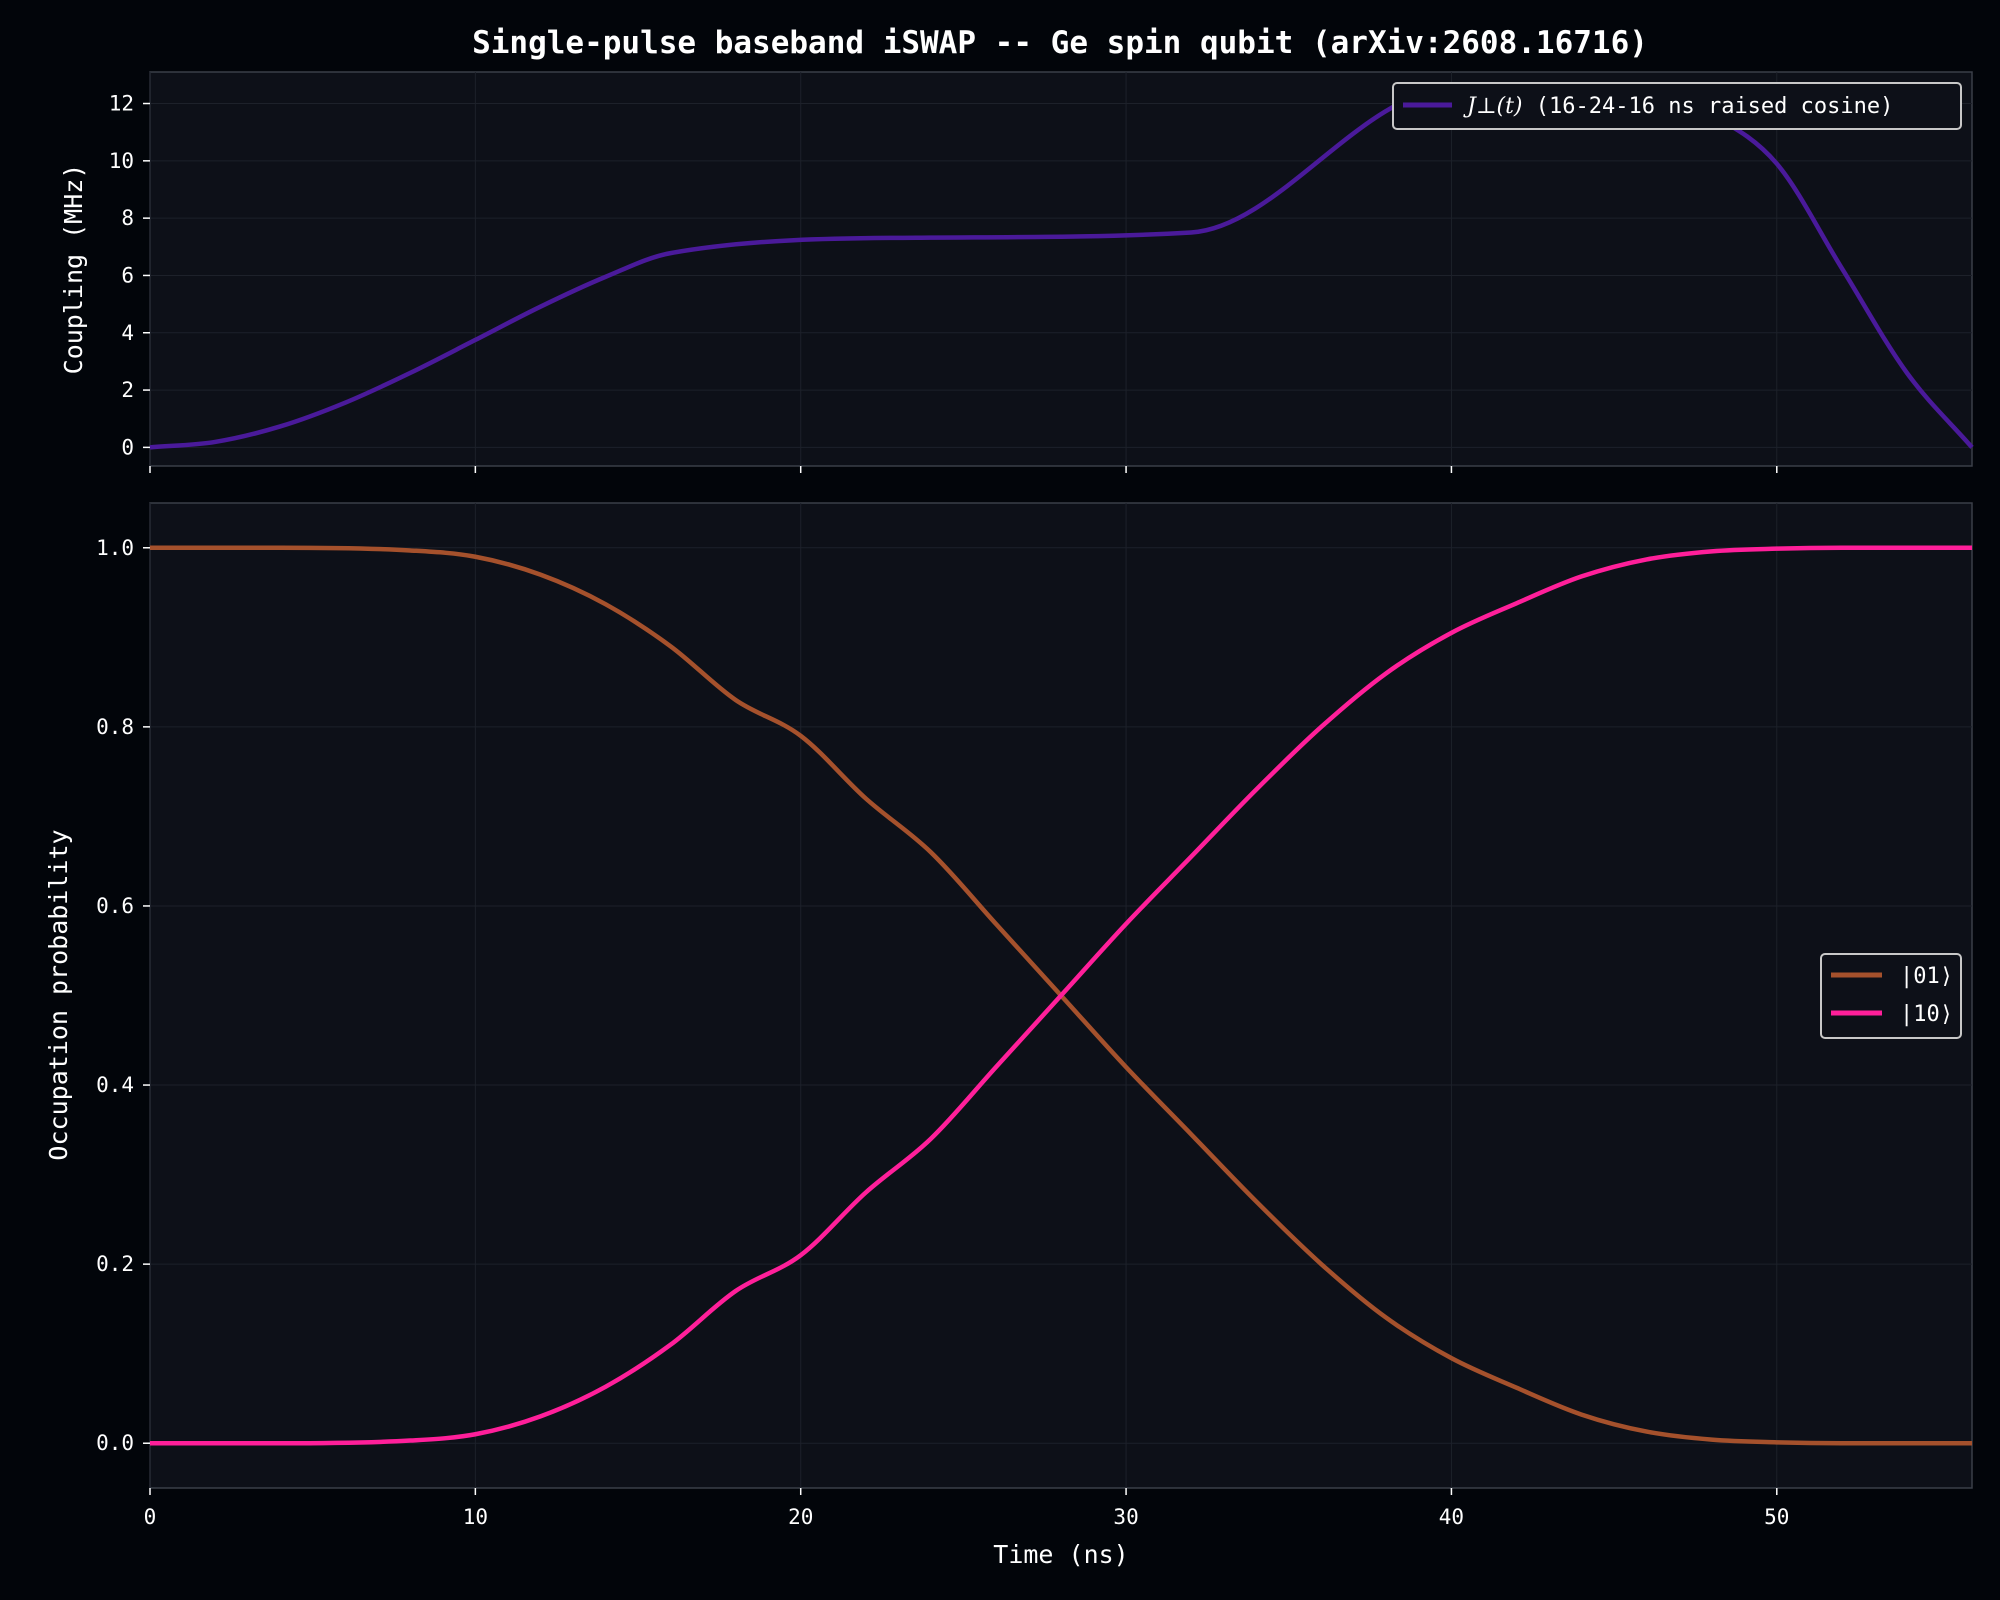 Image resolution: width=2000 pixels, height=1600 pixels. What do you see at coordinates (475, 1517) in the screenshot?
I see `x-tick-label: 10` at bounding box center [475, 1517].